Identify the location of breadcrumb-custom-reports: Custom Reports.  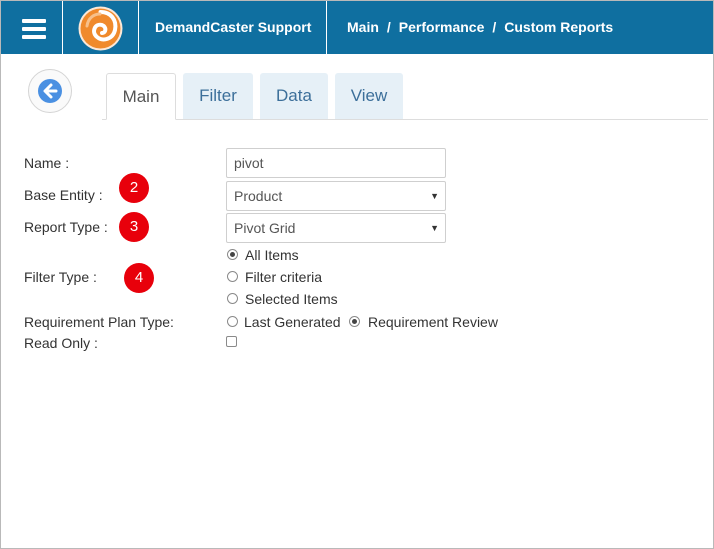
(558, 27).